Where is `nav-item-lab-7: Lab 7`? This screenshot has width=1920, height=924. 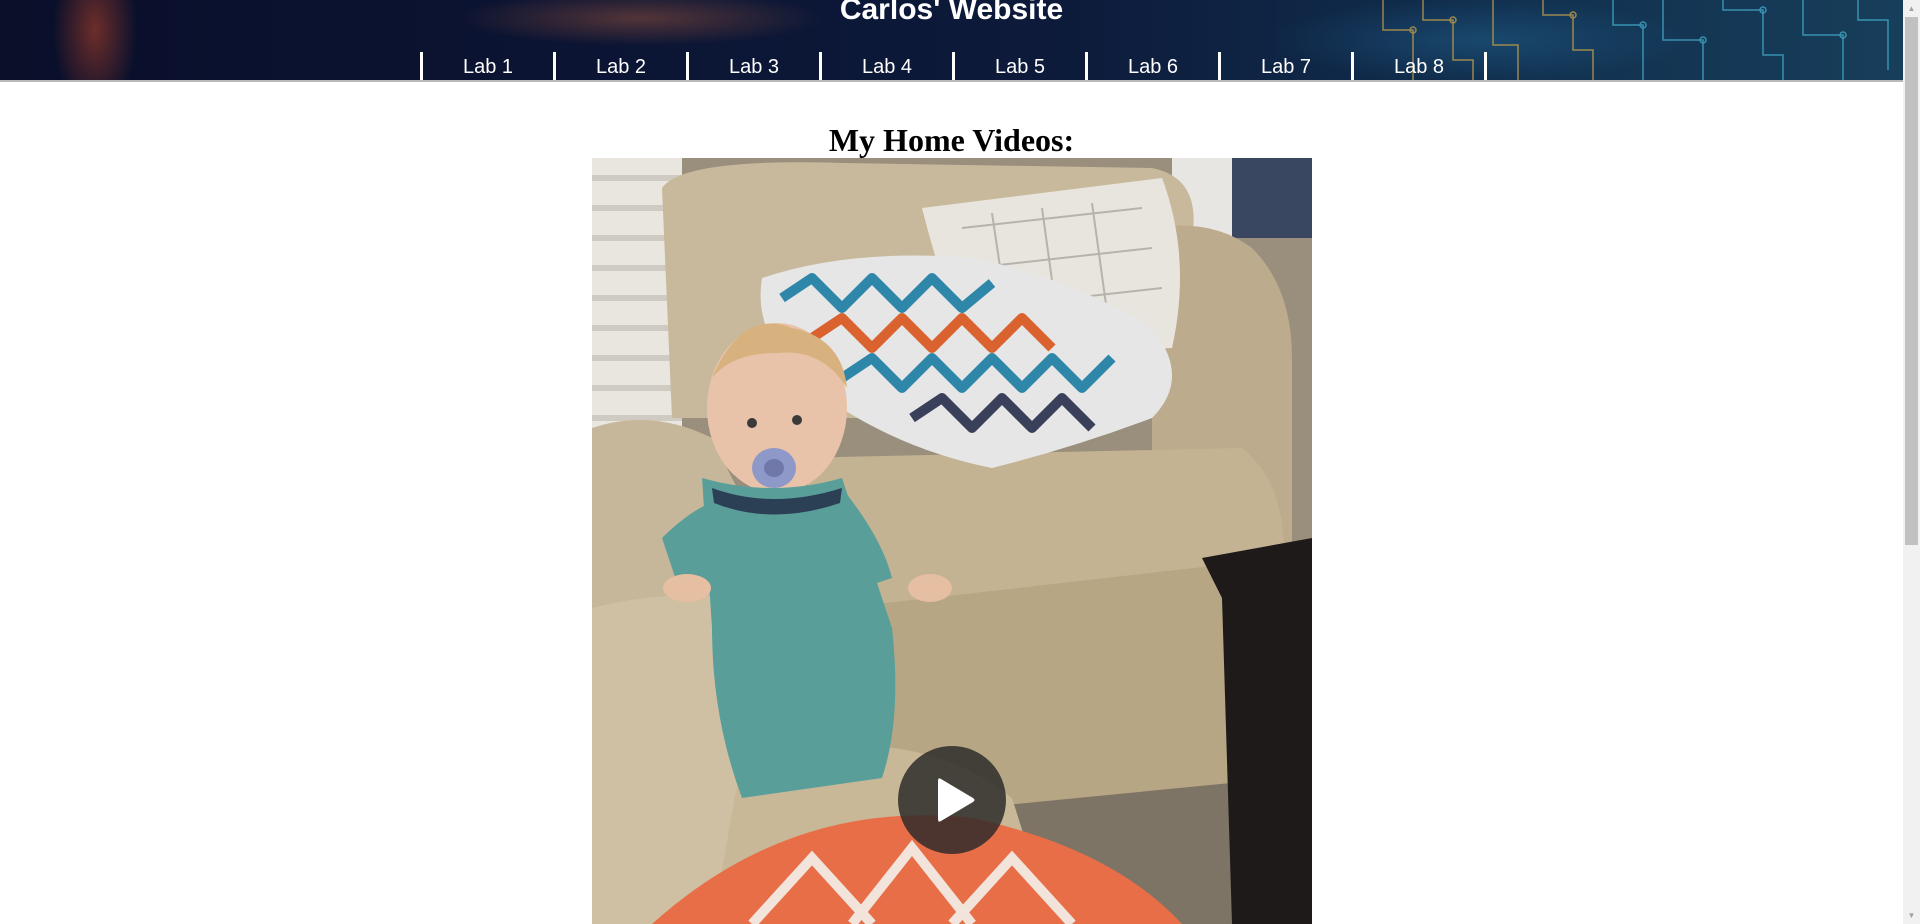
nav-item-lab-7: Lab 7 is located at coordinates (1287, 66).